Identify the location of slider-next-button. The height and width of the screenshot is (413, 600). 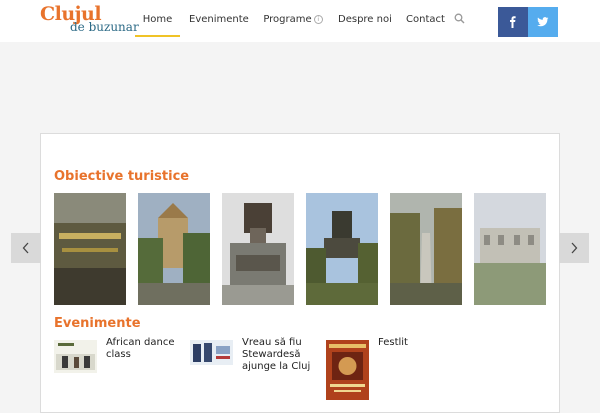
(574, 248).